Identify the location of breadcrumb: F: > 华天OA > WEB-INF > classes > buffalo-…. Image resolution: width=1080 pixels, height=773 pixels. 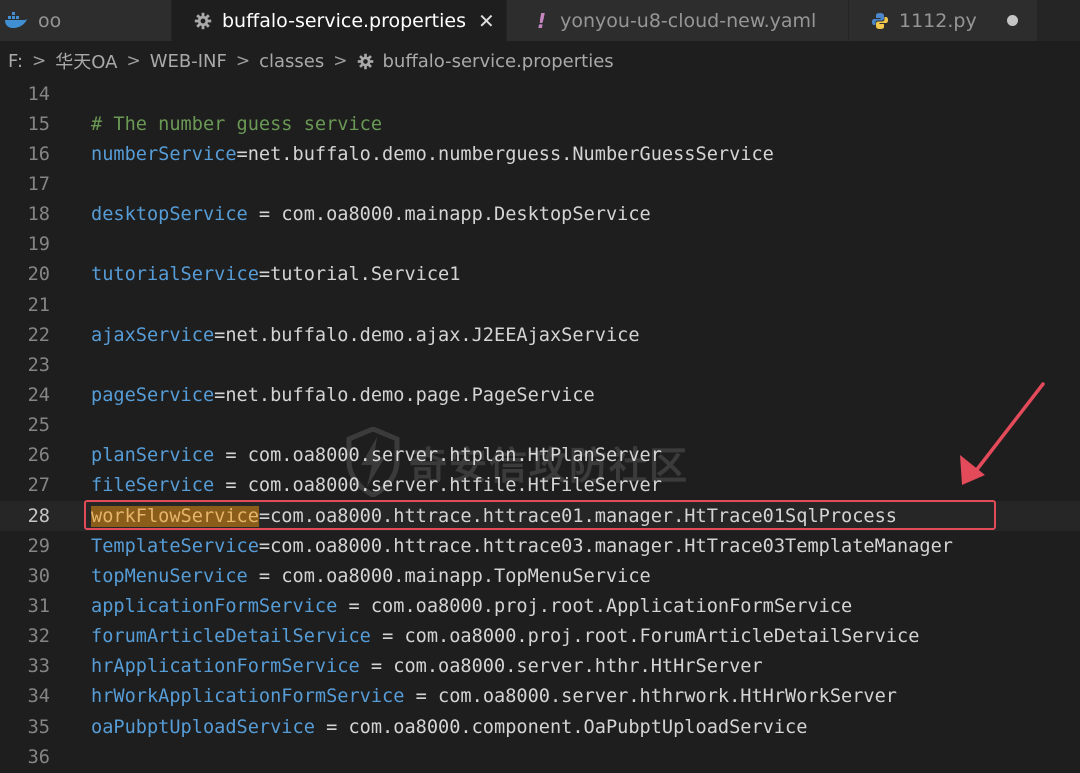
(540, 61).